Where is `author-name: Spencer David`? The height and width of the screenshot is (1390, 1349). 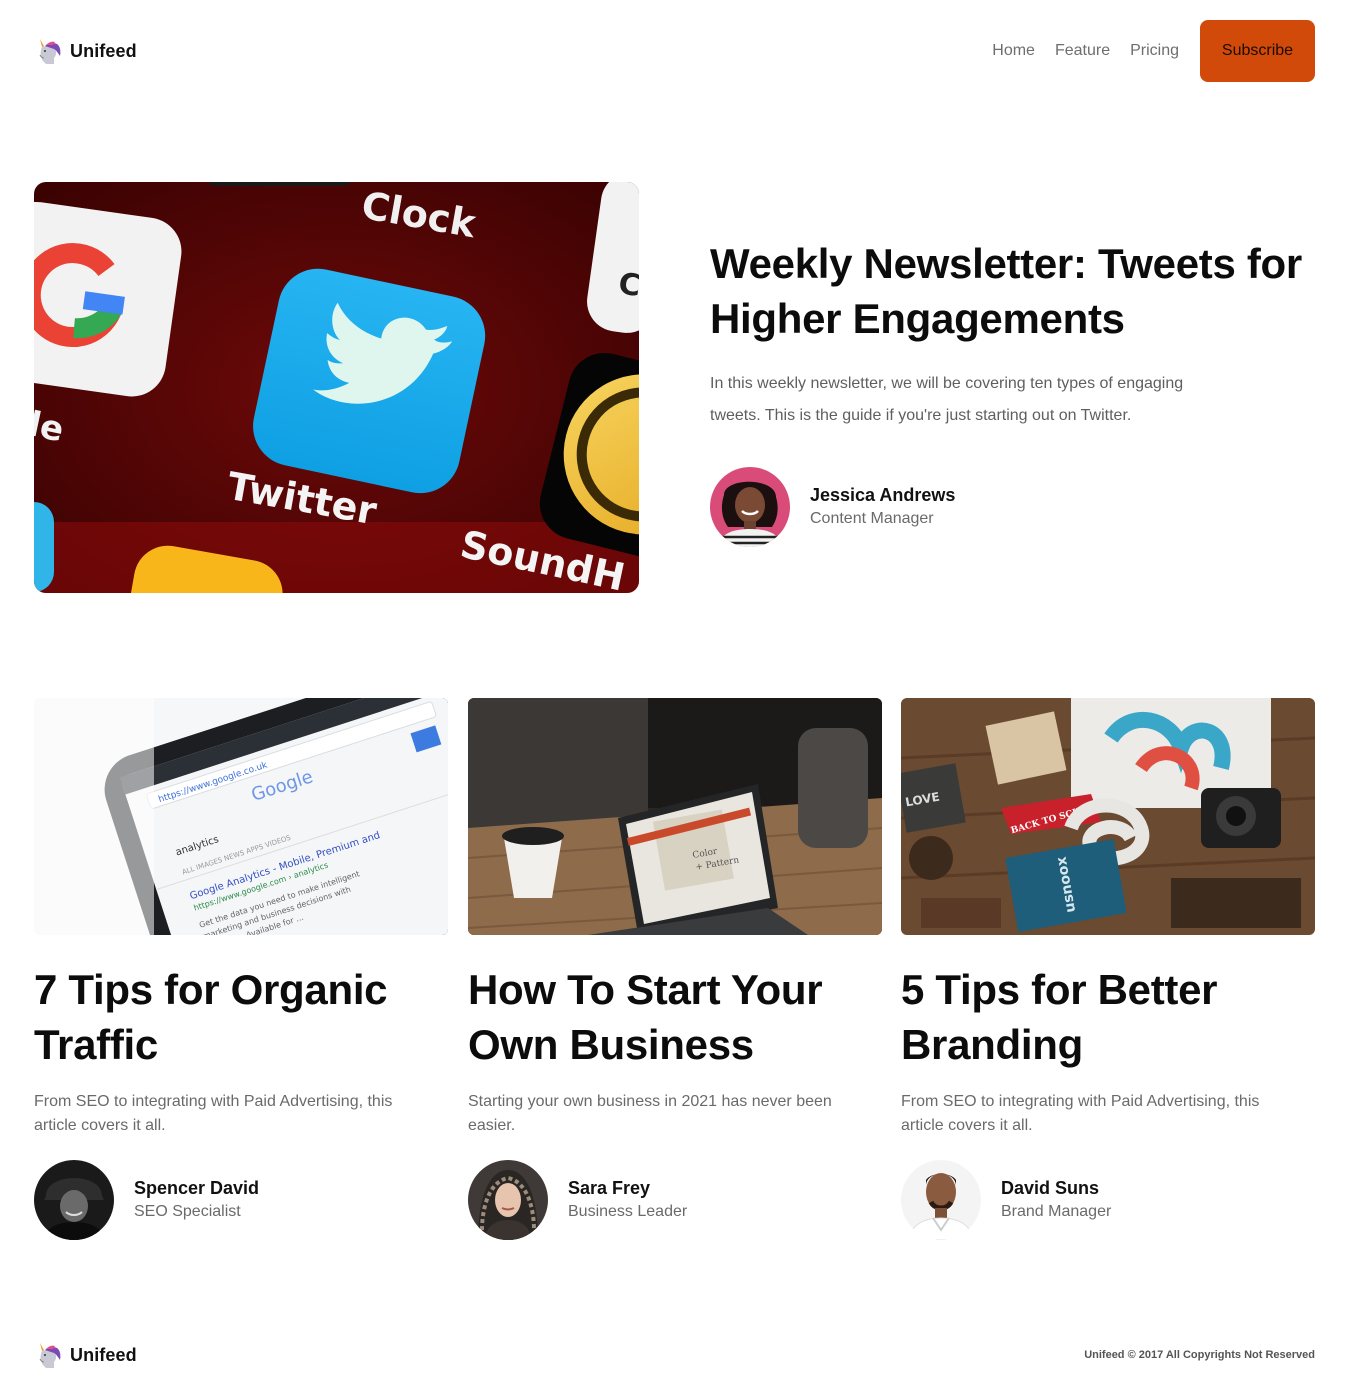
author-name: Spencer David is located at coordinates (196, 1188).